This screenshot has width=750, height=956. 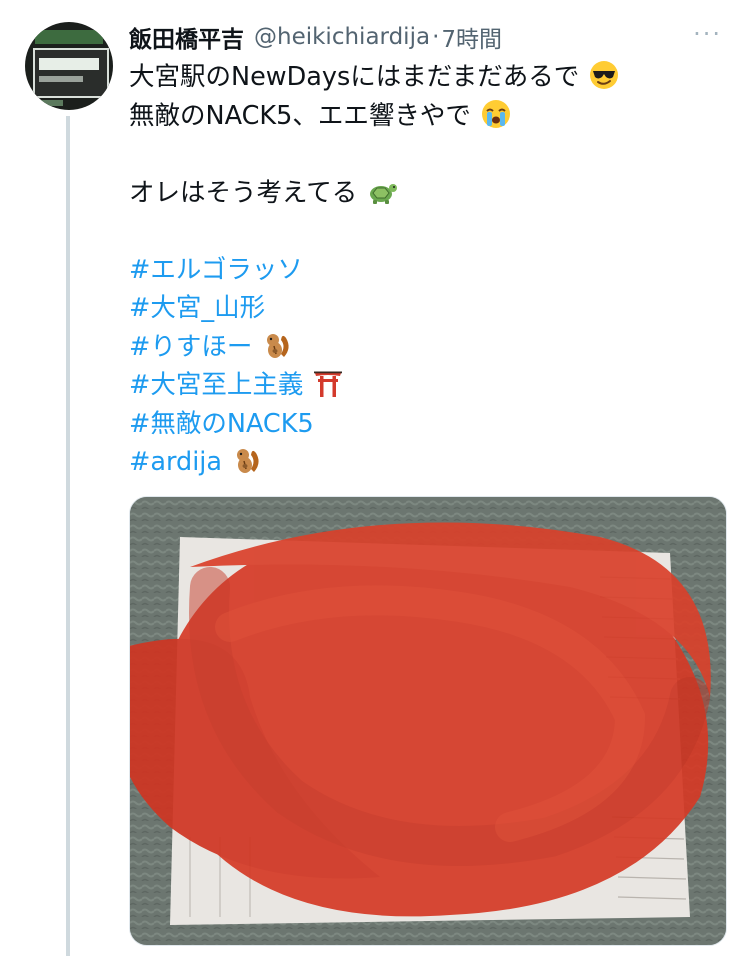 What do you see at coordinates (69, 37) in the screenshot?
I see `avatar-sign-header` at bounding box center [69, 37].